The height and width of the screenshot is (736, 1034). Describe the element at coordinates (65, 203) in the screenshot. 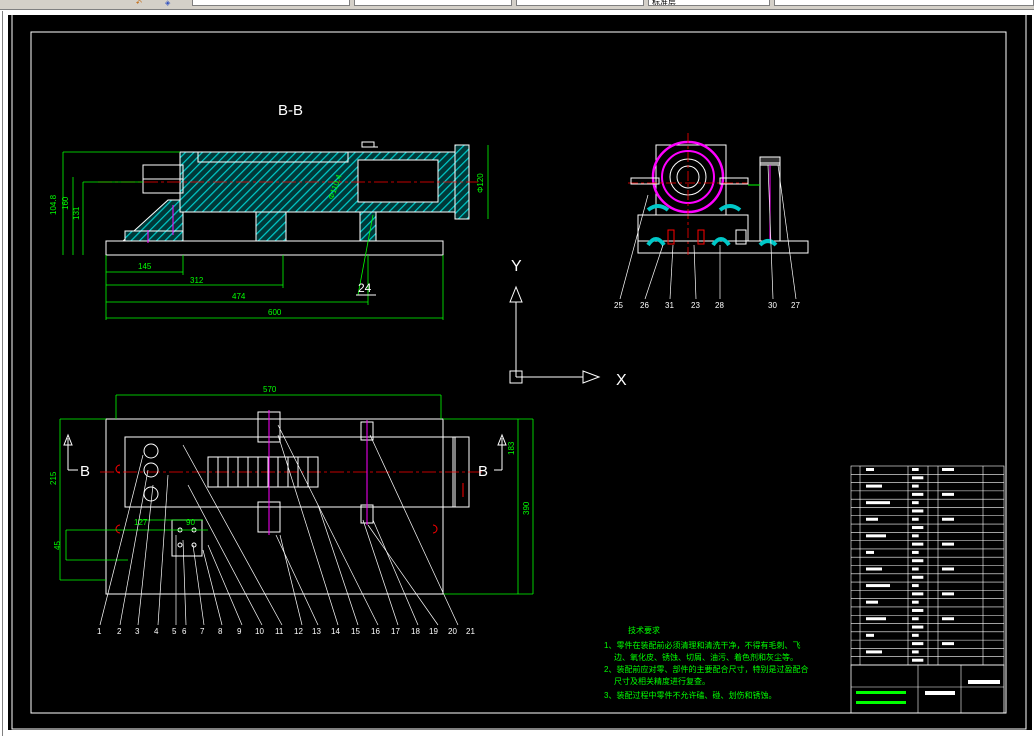

I see `dim-d2: 160` at that location.